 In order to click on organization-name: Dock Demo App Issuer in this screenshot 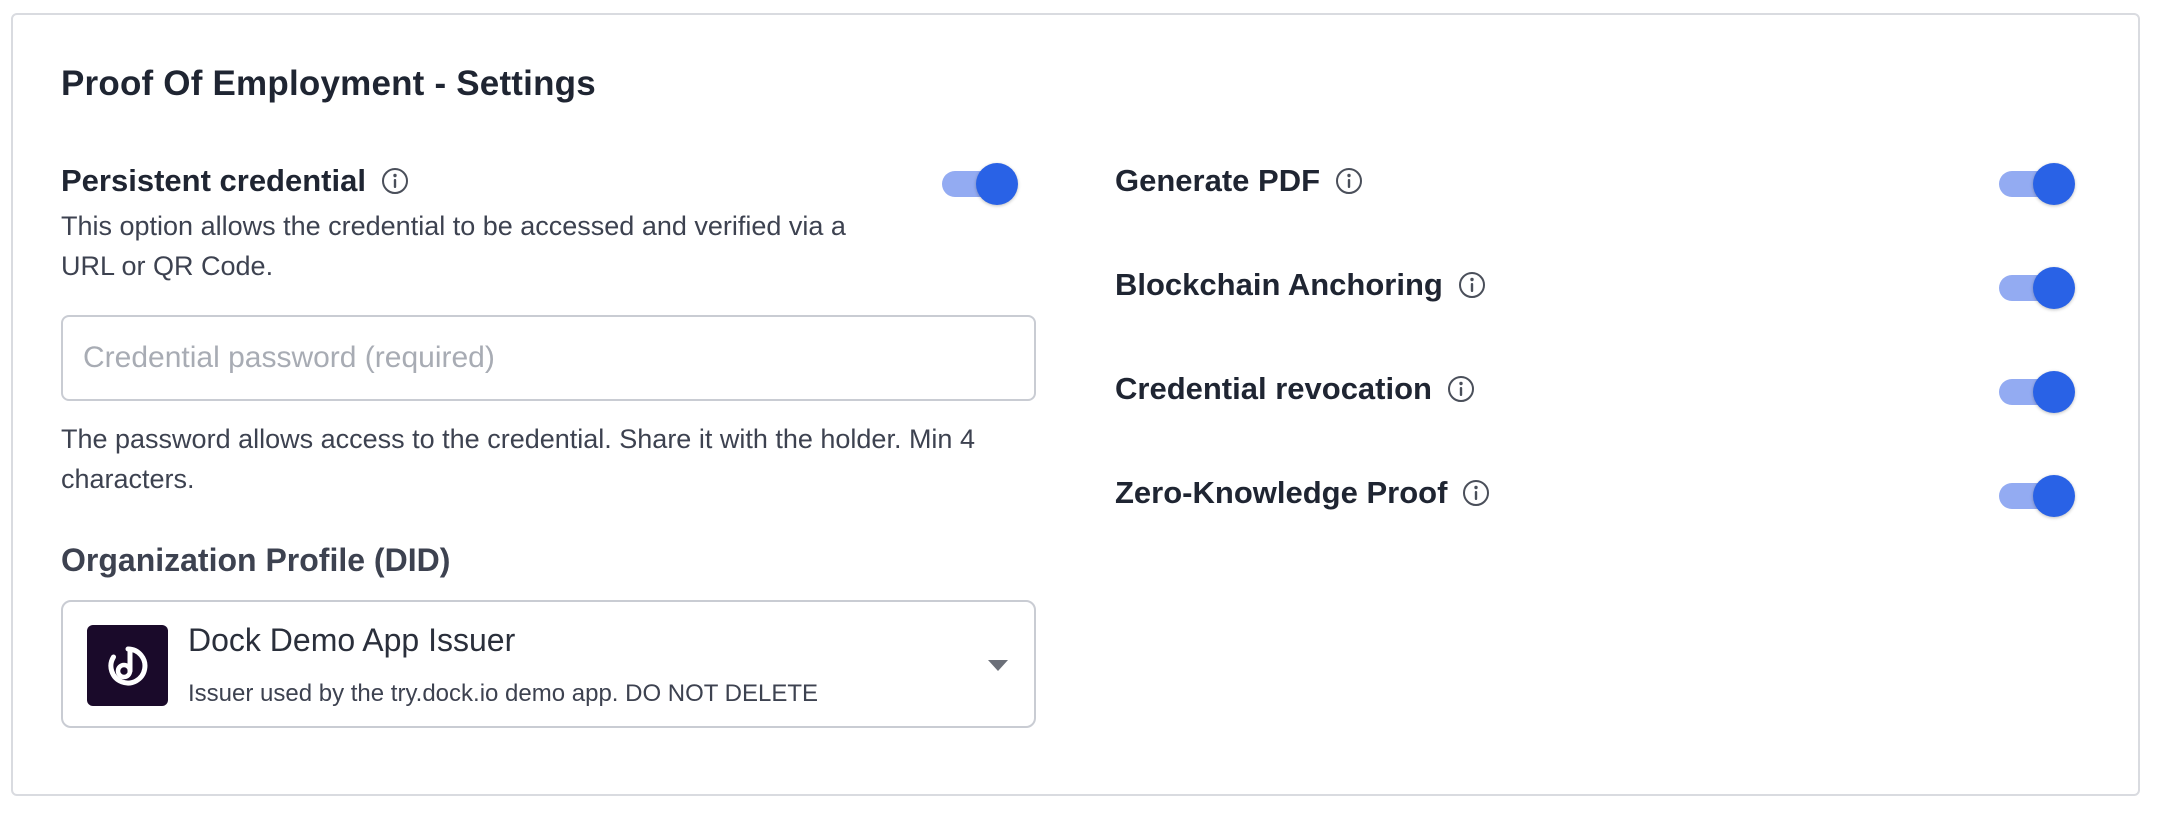, I will do `click(352, 640)`.